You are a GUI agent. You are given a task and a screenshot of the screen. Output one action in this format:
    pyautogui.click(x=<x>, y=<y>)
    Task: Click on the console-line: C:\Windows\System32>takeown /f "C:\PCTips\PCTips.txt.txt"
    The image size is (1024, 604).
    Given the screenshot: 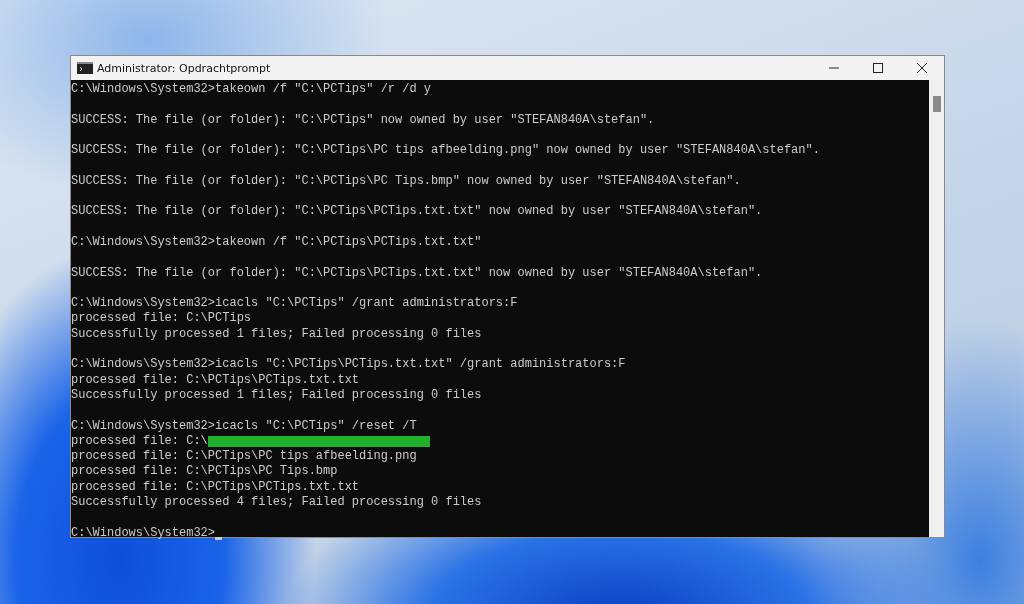 What is the action you would take?
    pyautogui.click(x=276, y=242)
    